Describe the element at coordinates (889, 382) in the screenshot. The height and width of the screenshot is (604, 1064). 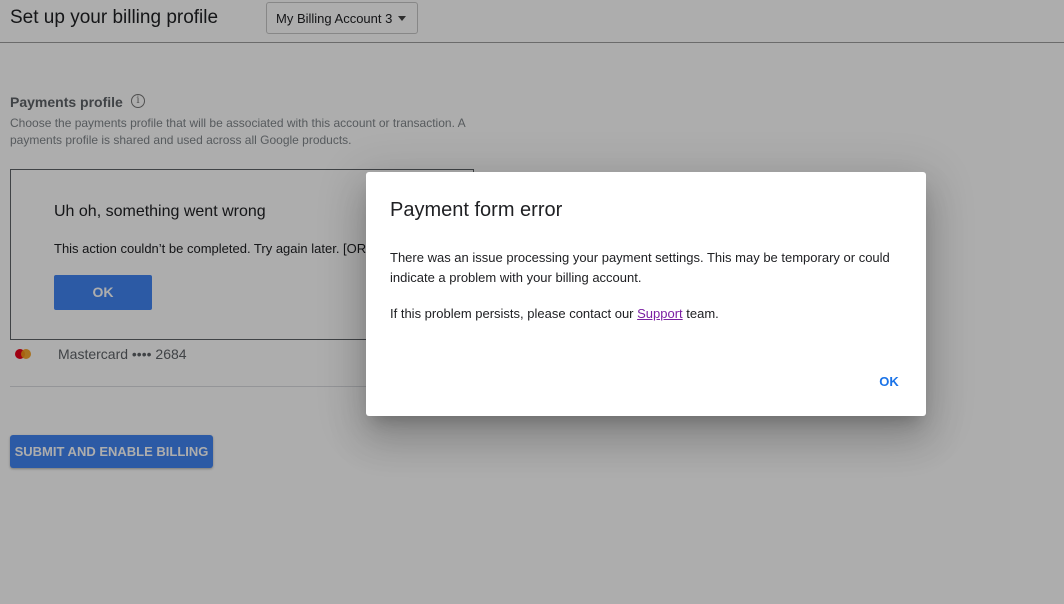
I see `dialog-ok-button: OK` at that location.